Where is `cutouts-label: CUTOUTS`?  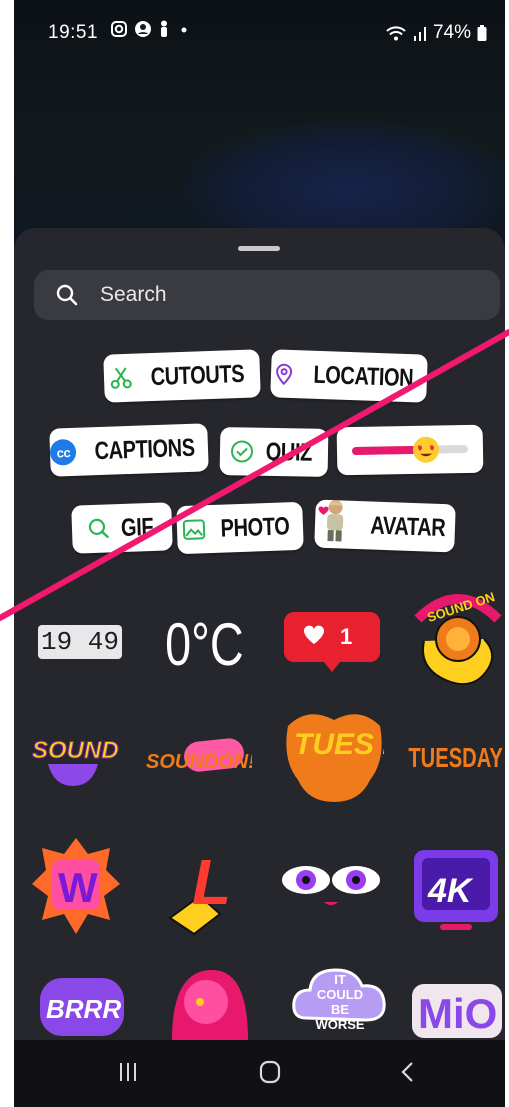 cutouts-label: CUTOUTS is located at coordinates (197, 375).